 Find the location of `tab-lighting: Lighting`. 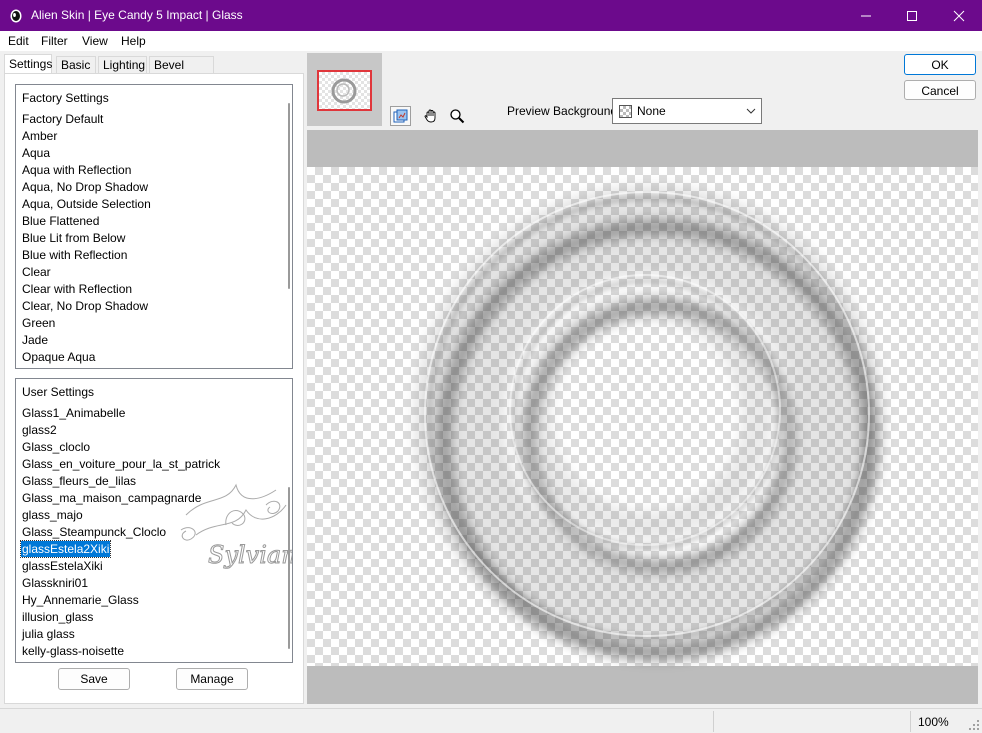

tab-lighting: Lighting is located at coordinates (122, 65).